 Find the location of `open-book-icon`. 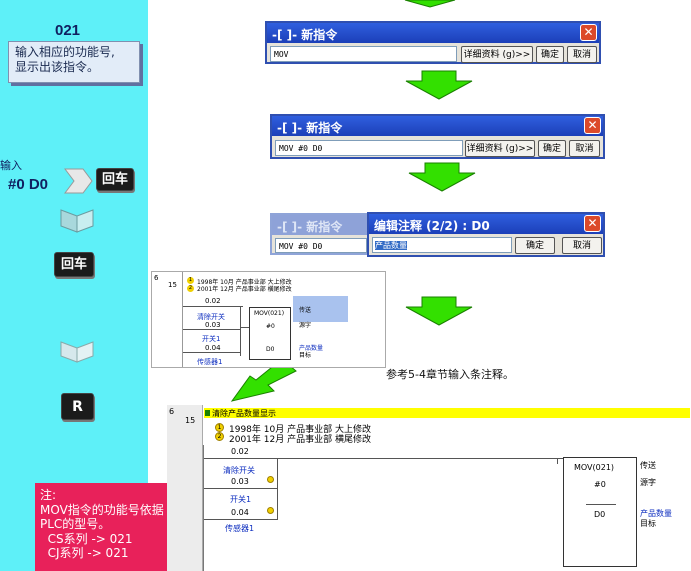

open-book-icon is located at coordinates (77, 221).